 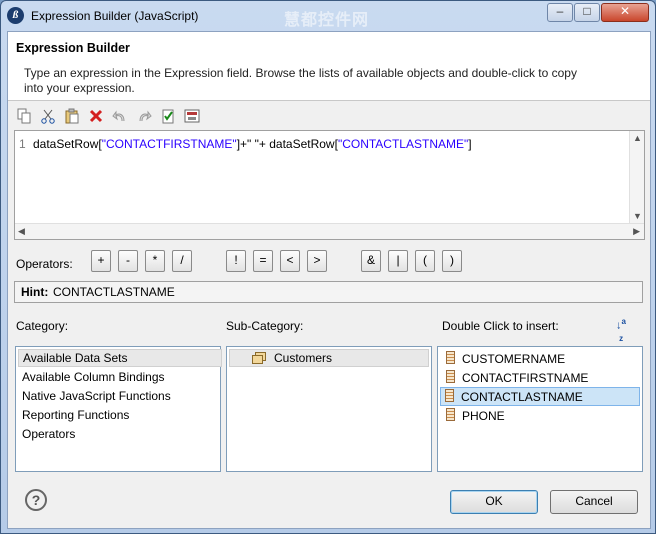 What do you see at coordinates (96, 116) in the screenshot?
I see `delete-icon` at bounding box center [96, 116].